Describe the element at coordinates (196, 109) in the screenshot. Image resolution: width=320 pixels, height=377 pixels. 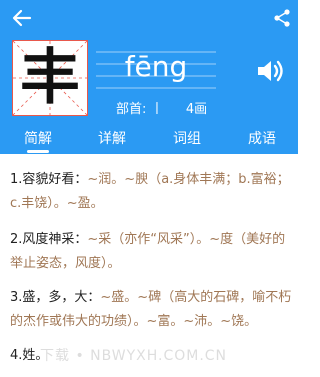
I see `stroke-count: 4画` at that location.